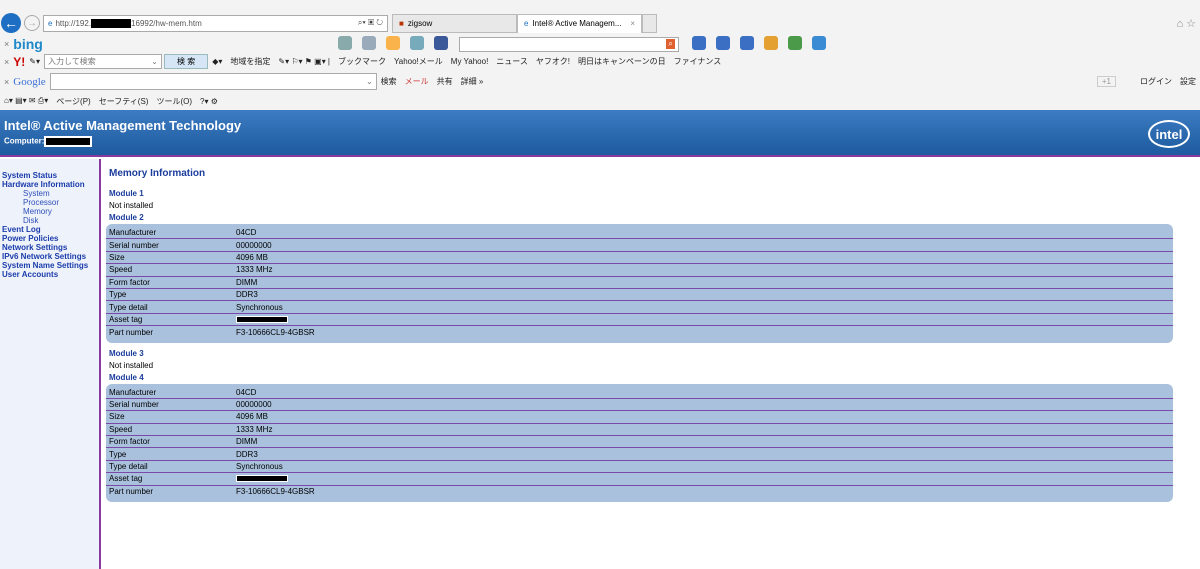 The width and height of the screenshot is (1200, 569). What do you see at coordinates (126, 353) in the screenshot?
I see `module-heading: Module 3` at bounding box center [126, 353].